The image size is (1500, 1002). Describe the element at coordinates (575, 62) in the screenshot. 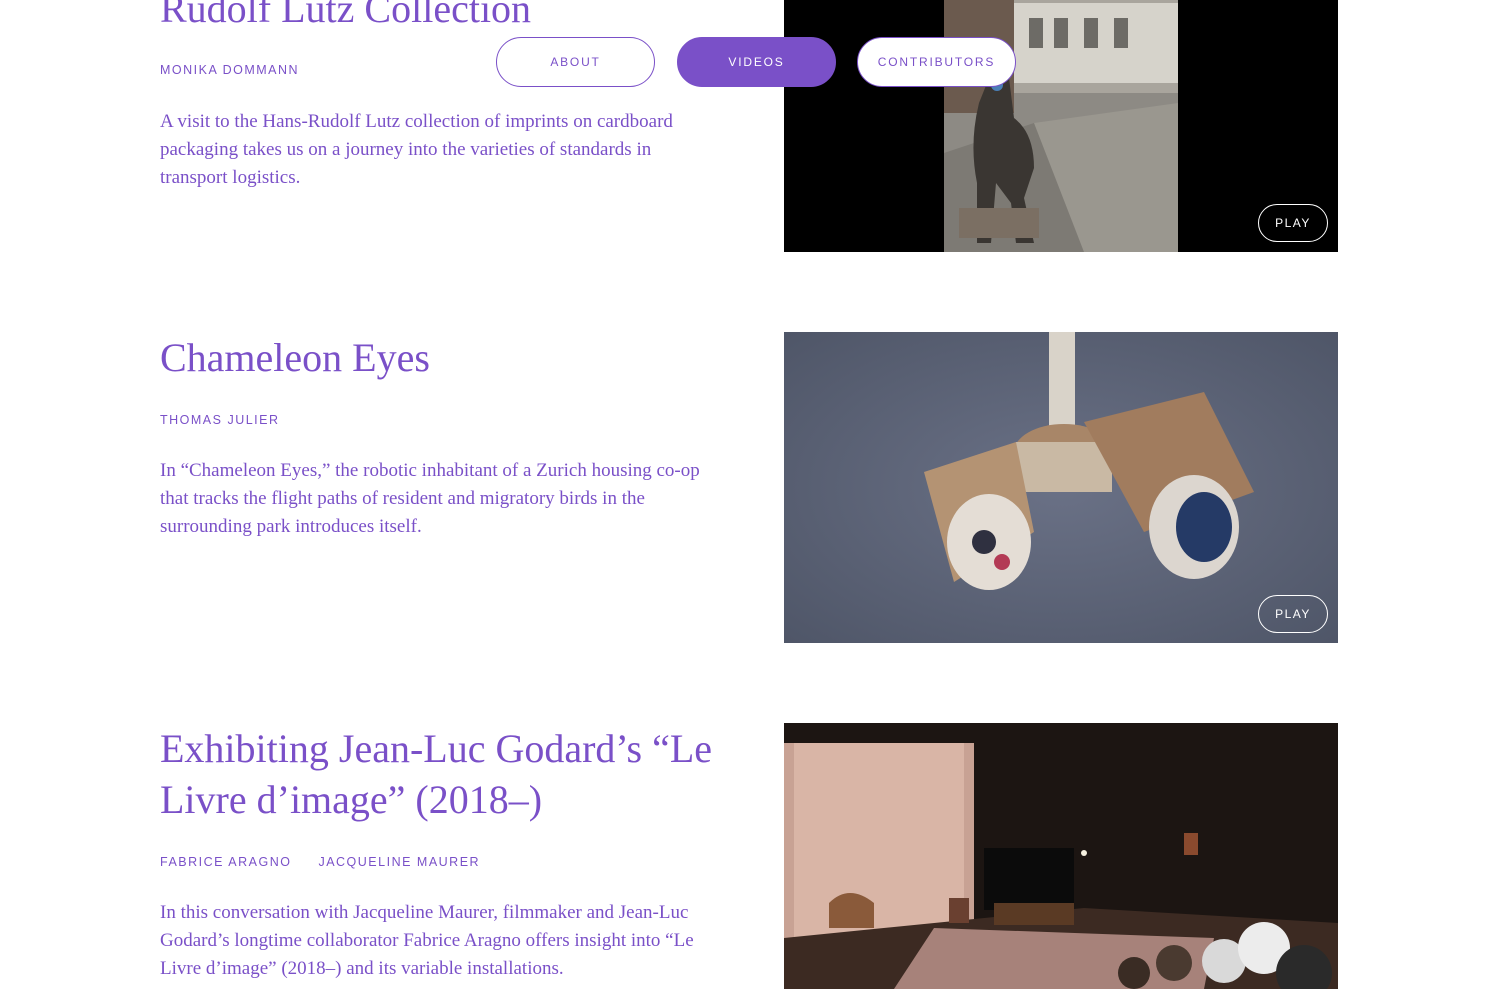

I see `nav-about-button: About` at that location.